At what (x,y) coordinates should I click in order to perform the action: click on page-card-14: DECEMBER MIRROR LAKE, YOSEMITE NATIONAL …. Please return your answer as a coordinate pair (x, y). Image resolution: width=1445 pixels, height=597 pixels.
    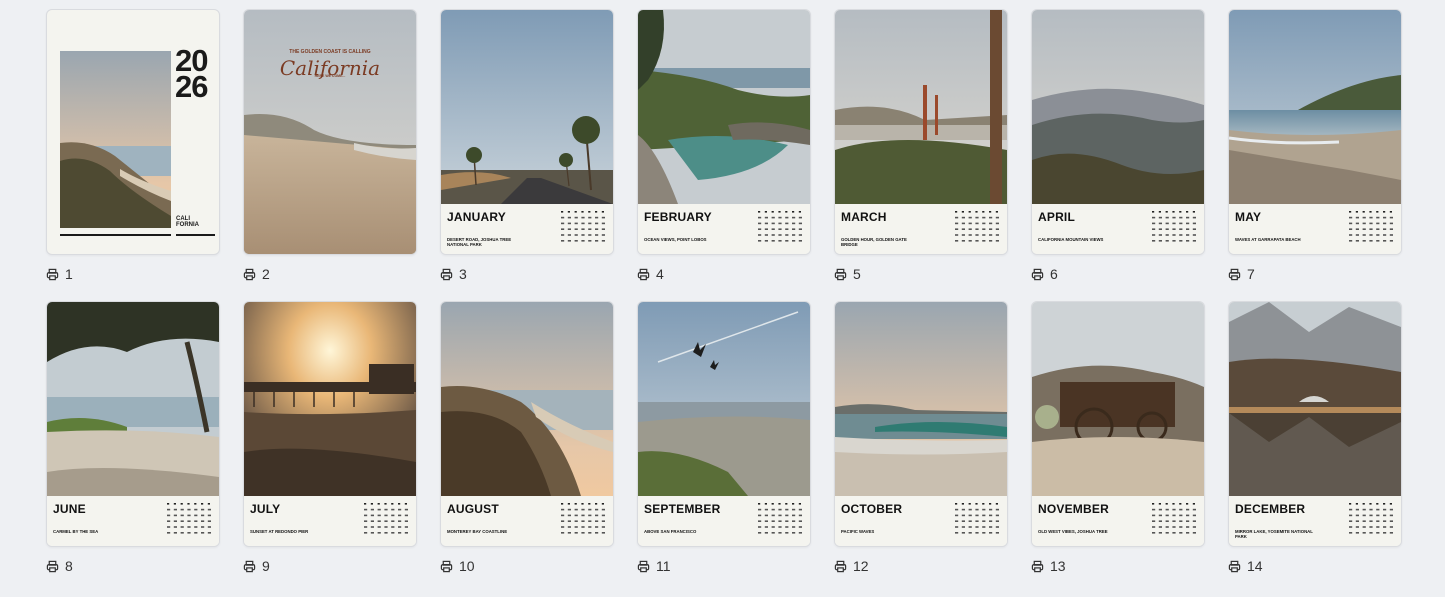
    Looking at the image, I should click on (1315, 438).